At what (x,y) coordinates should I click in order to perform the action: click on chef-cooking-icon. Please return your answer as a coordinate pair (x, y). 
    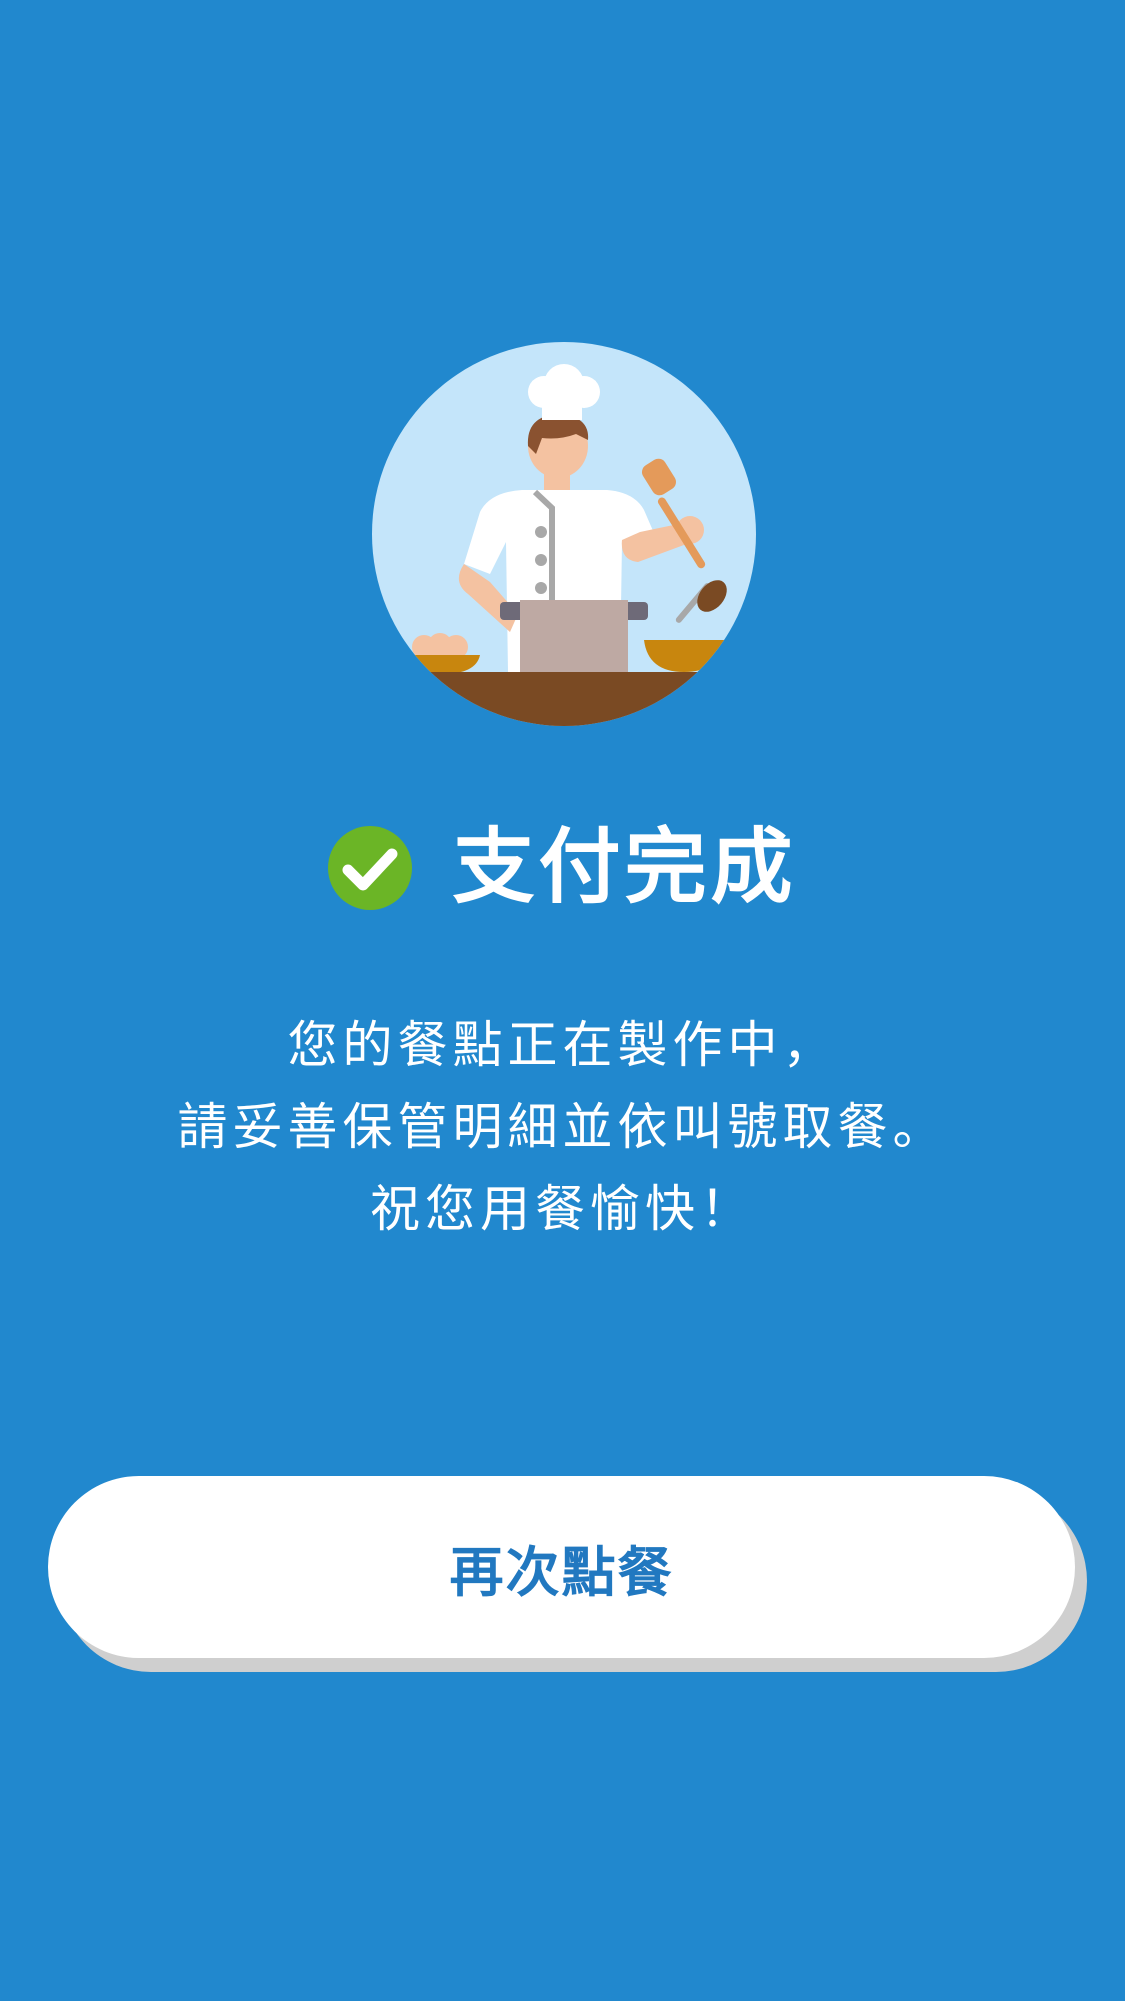
    Looking at the image, I should click on (564, 534).